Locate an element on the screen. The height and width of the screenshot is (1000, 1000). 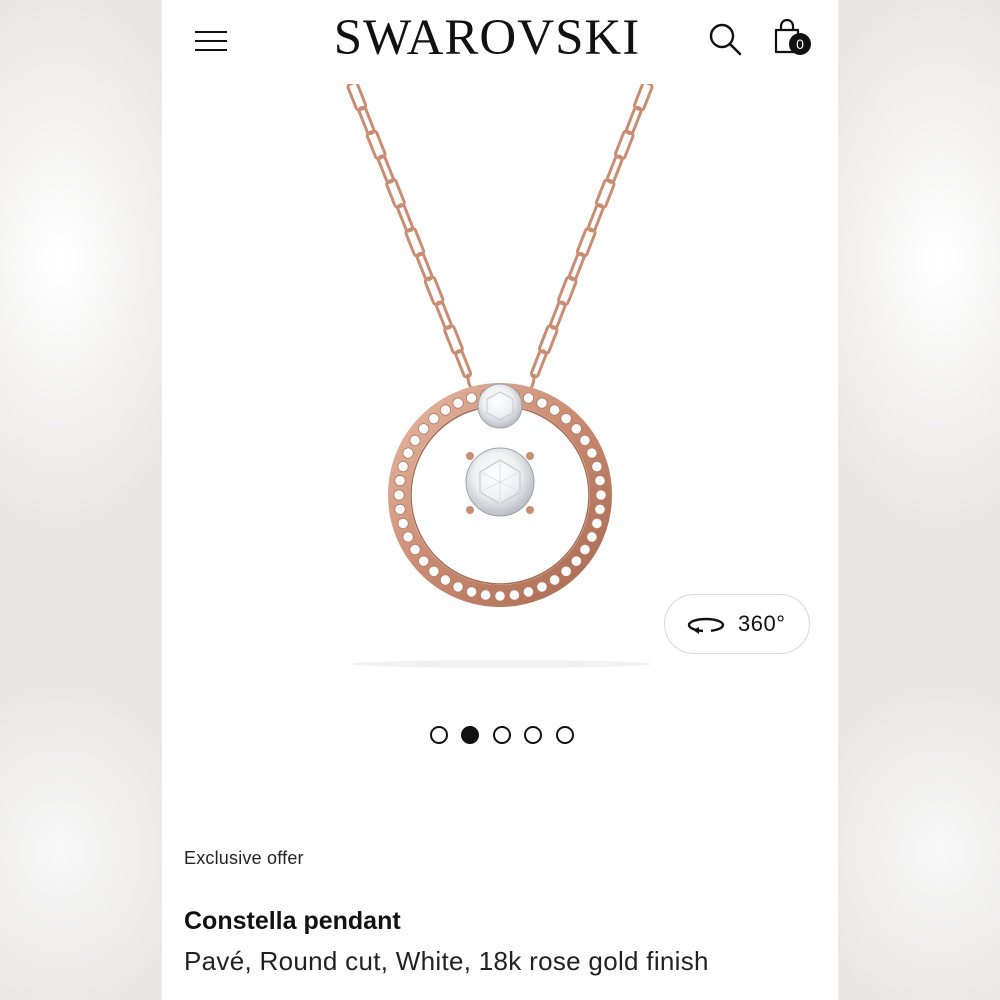
search-icon is located at coordinates (726, 40).